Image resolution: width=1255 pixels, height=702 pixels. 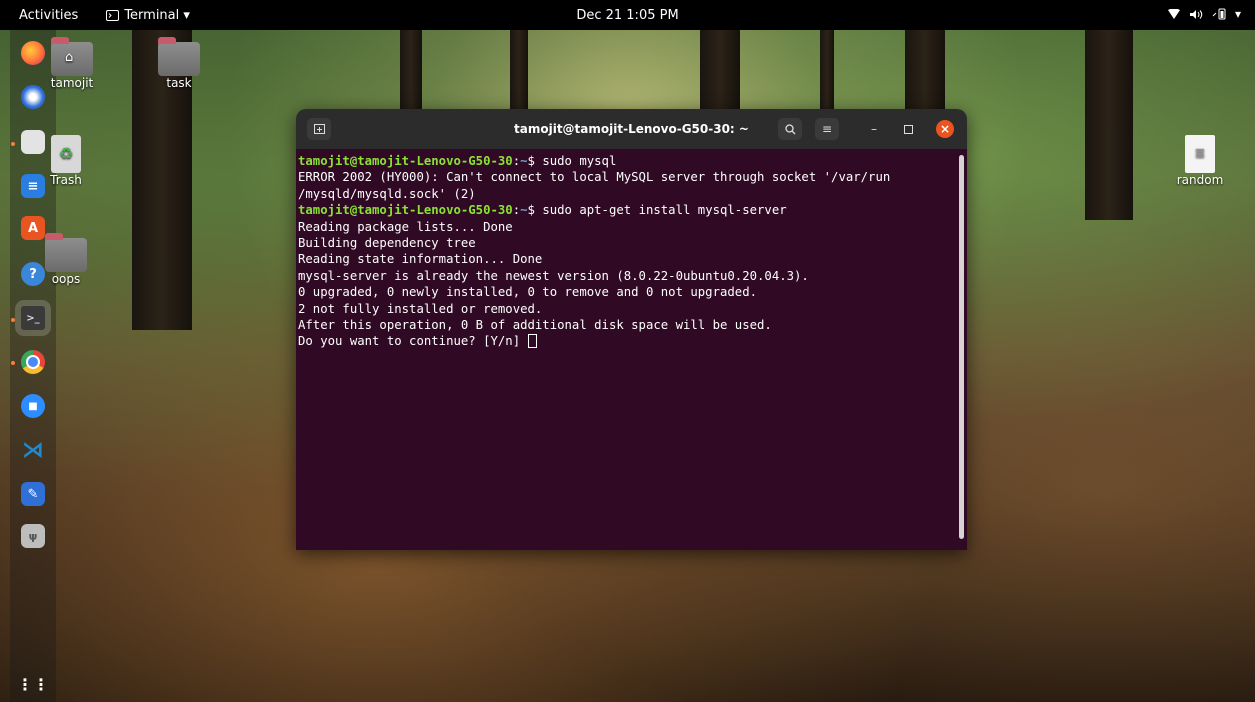 What do you see at coordinates (33, 406) in the screenshot?
I see `video-icon: ■` at bounding box center [33, 406].